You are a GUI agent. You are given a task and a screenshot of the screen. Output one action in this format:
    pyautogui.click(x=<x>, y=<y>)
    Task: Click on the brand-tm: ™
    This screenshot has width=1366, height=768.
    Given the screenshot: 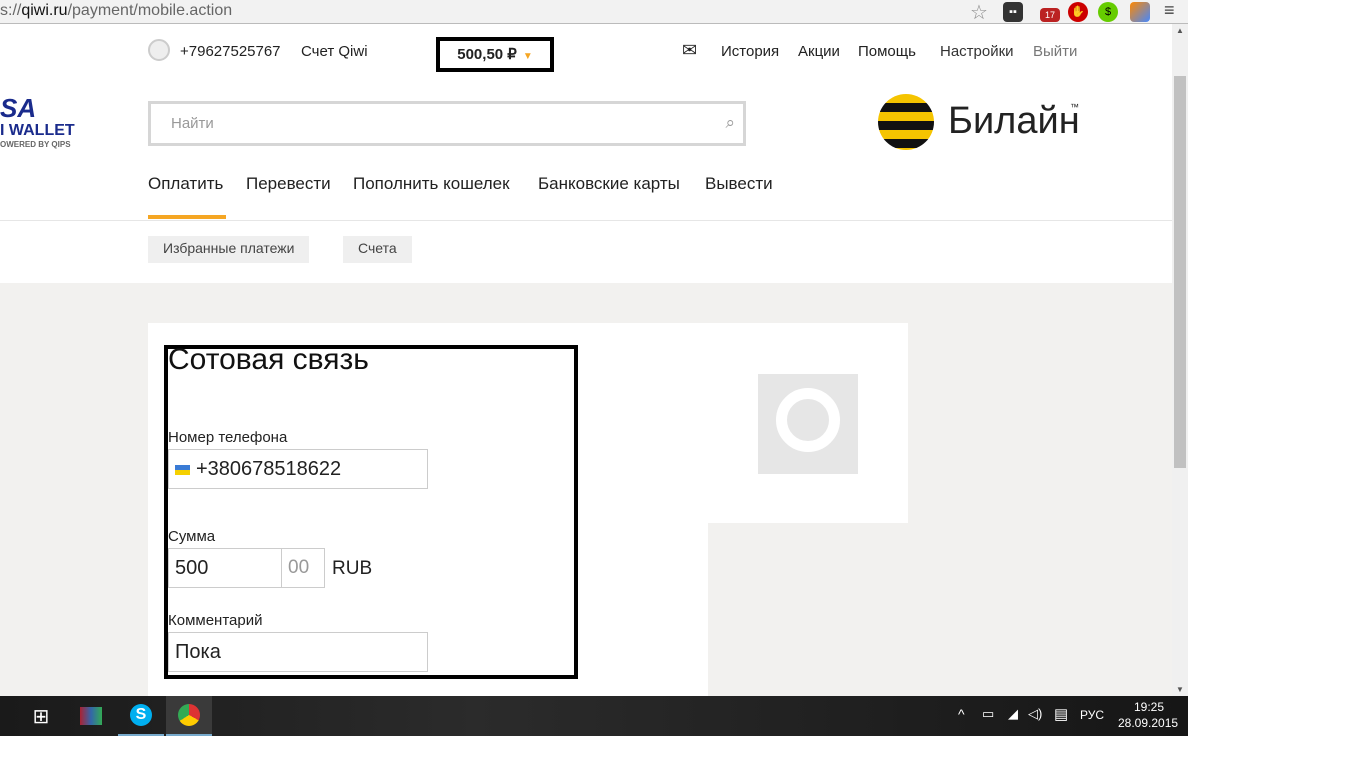 What is the action you would take?
    pyautogui.click(x=1074, y=107)
    